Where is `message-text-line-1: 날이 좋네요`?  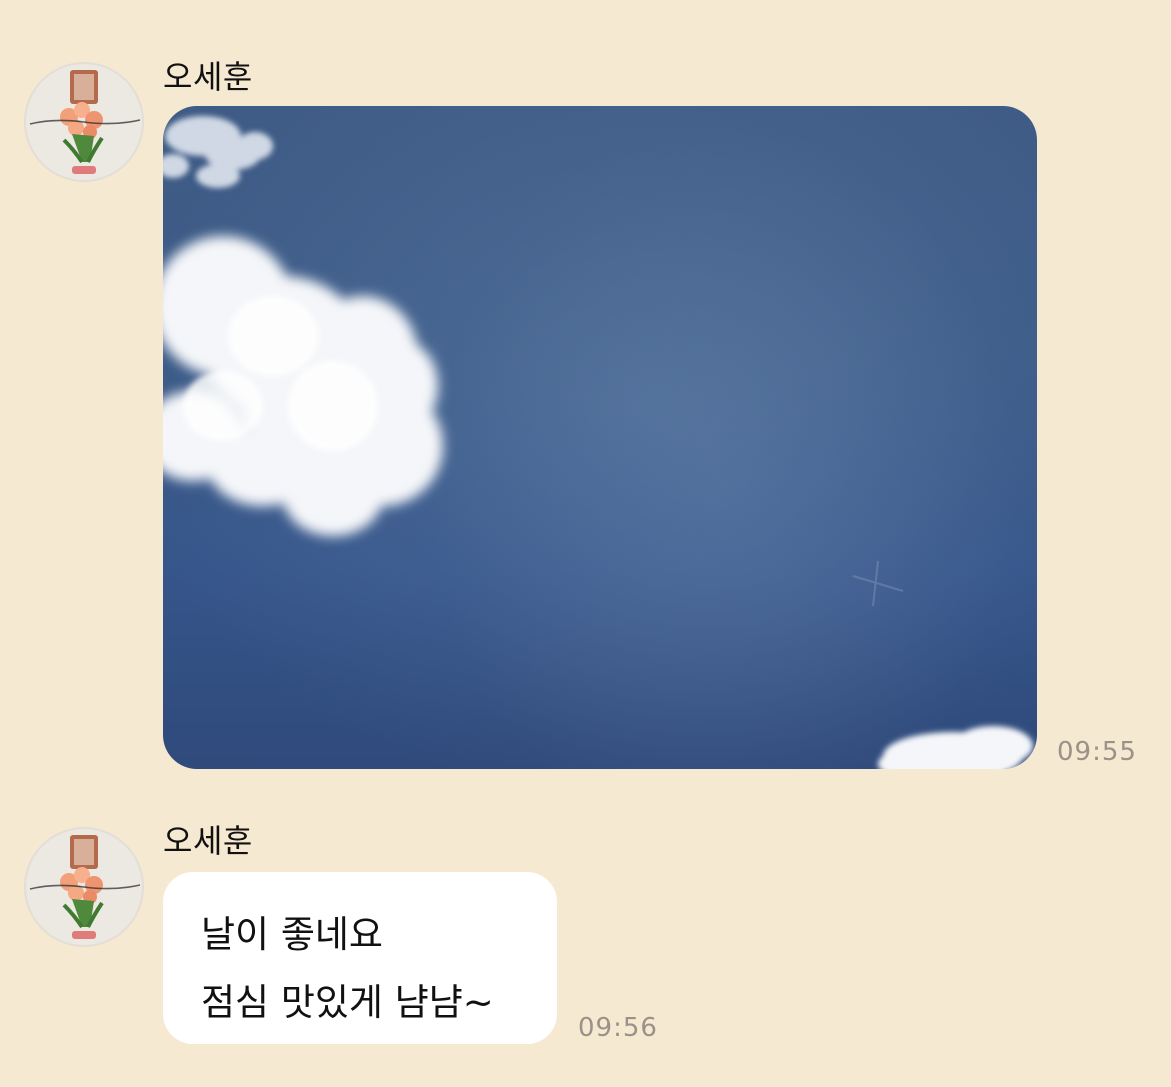 message-text-line-1: 날이 좋네요 is located at coordinates (292, 934).